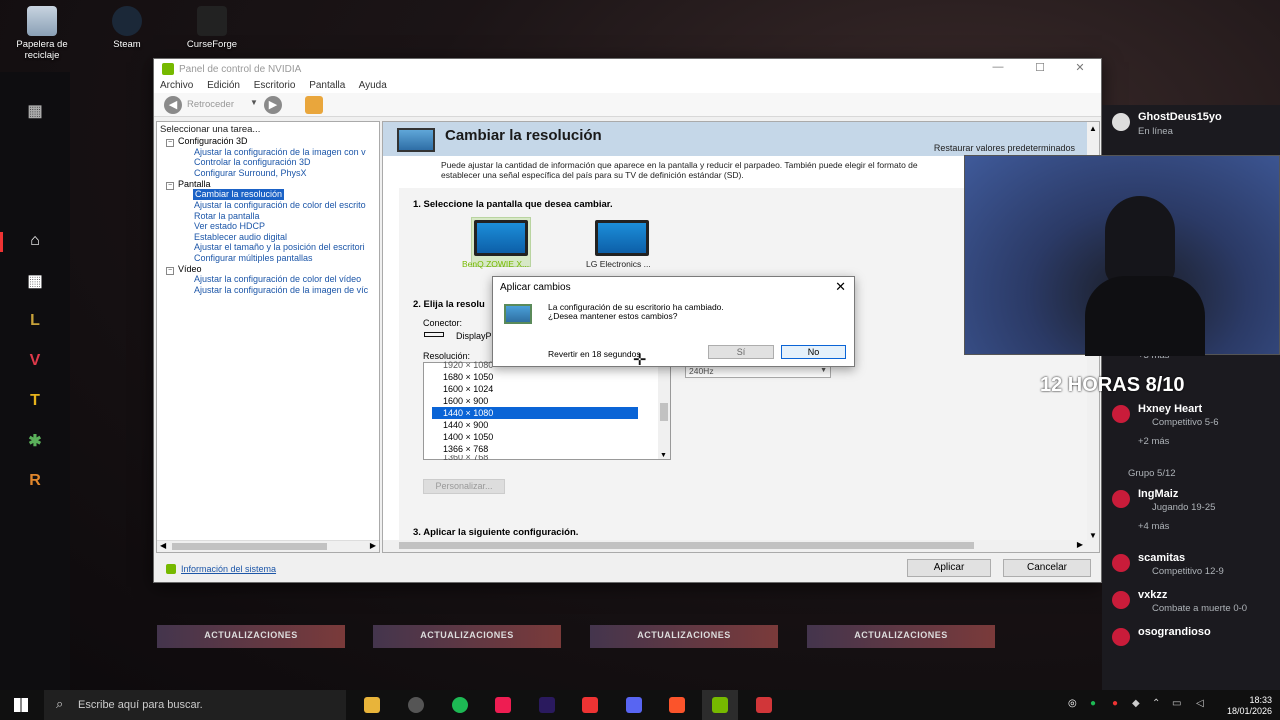 This screenshot has height=720, width=1280. What do you see at coordinates (229, 226) in the screenshot?
I see `tree-link-hdcp: Ver estado HDCP` at bounding box center [229, 226].